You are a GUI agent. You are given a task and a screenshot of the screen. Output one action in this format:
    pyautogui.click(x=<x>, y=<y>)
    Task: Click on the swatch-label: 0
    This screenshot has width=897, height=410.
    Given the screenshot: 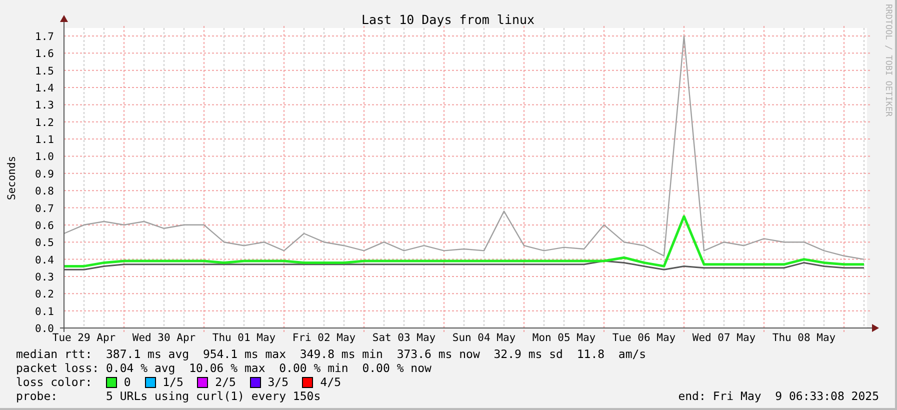 What is the action you would take?
    pyautogui.click(x=127, y=382)
    